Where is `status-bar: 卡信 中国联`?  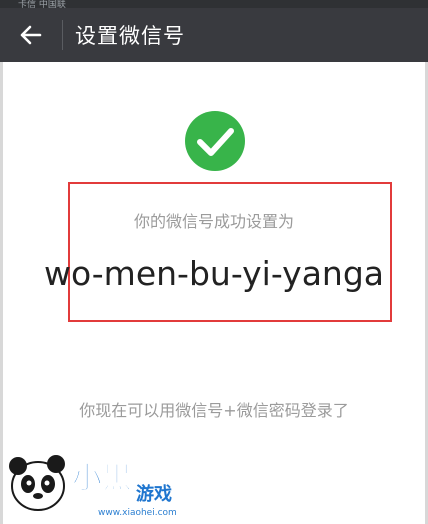 status-bar: 卡信 中国联 is located at coordinates (214, 5).